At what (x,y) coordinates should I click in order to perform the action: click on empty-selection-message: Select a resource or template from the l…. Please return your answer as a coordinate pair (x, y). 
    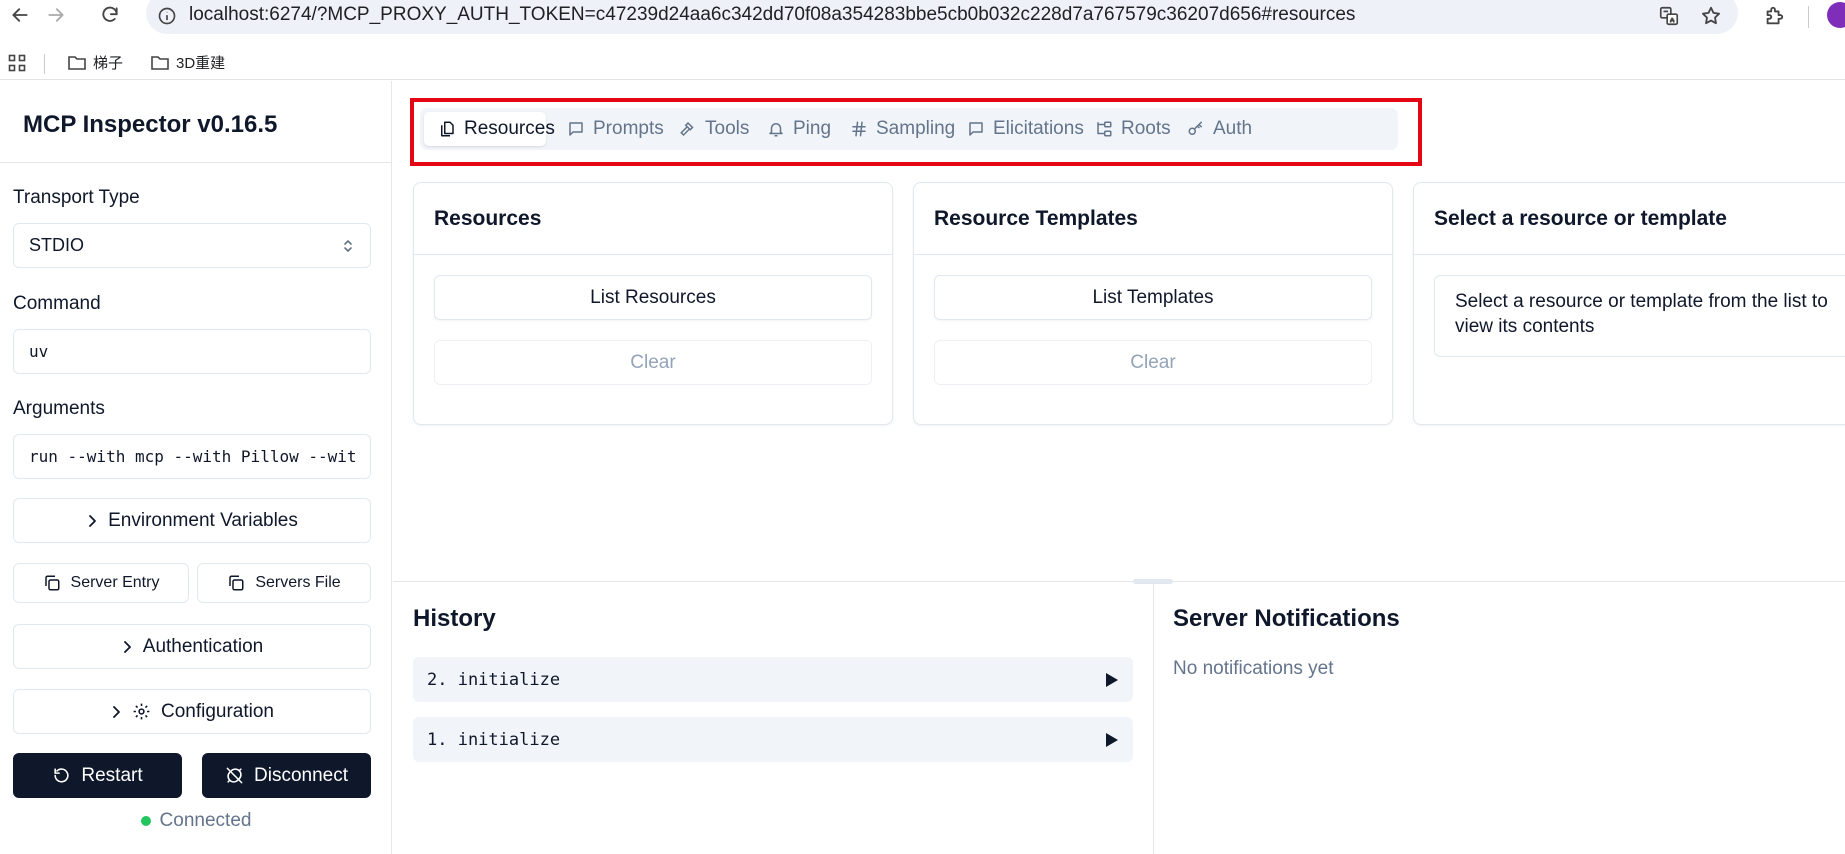
    Looking at the image, I should click on (1639, 316).